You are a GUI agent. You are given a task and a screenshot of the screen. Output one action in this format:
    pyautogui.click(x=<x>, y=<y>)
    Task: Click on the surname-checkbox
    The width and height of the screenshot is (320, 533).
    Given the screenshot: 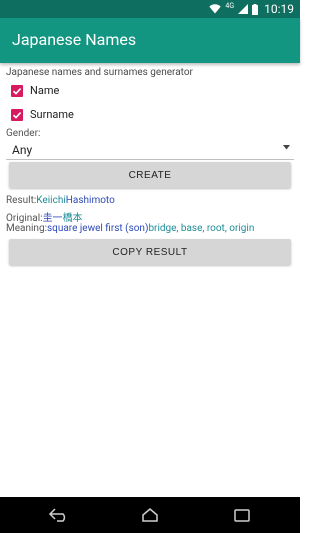 What is the action you would take?
    pyautogui.click(x=17, y=114)
    